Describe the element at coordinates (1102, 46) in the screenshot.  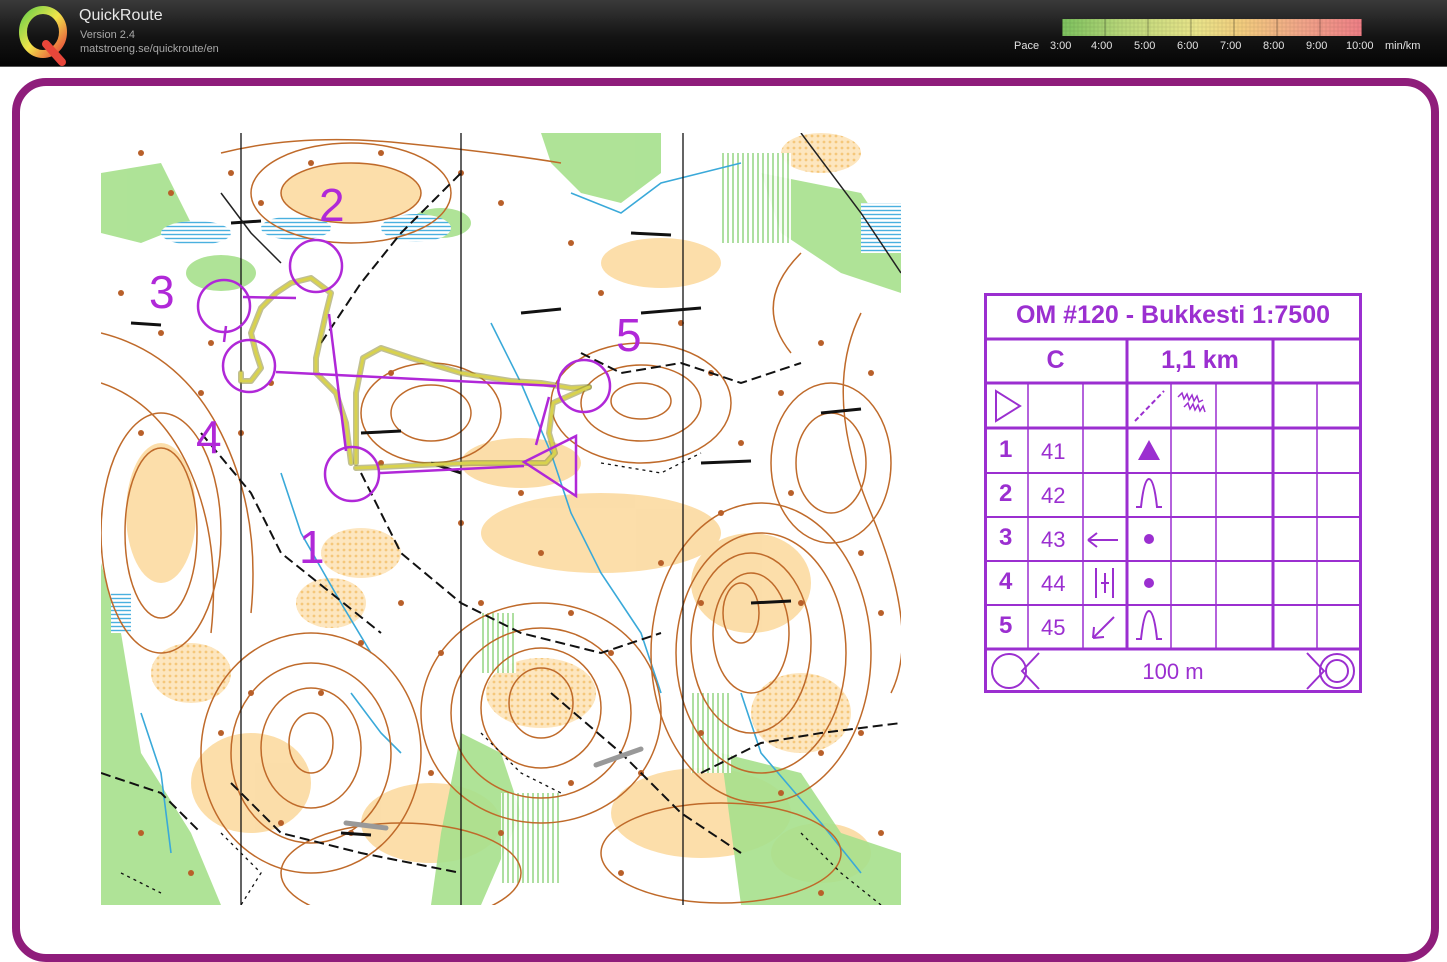
I see `pace-label: 4:00` at that location.